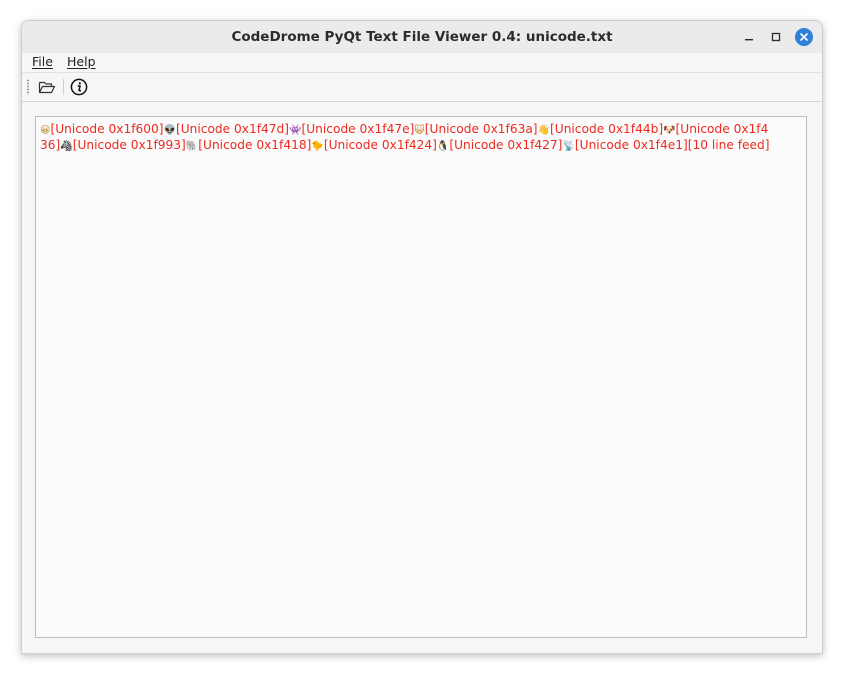 The height and width of the screenshot is (677, 846). I want to click on unicode-marker: [Unicode 0x1f47d], so click(232, 129).